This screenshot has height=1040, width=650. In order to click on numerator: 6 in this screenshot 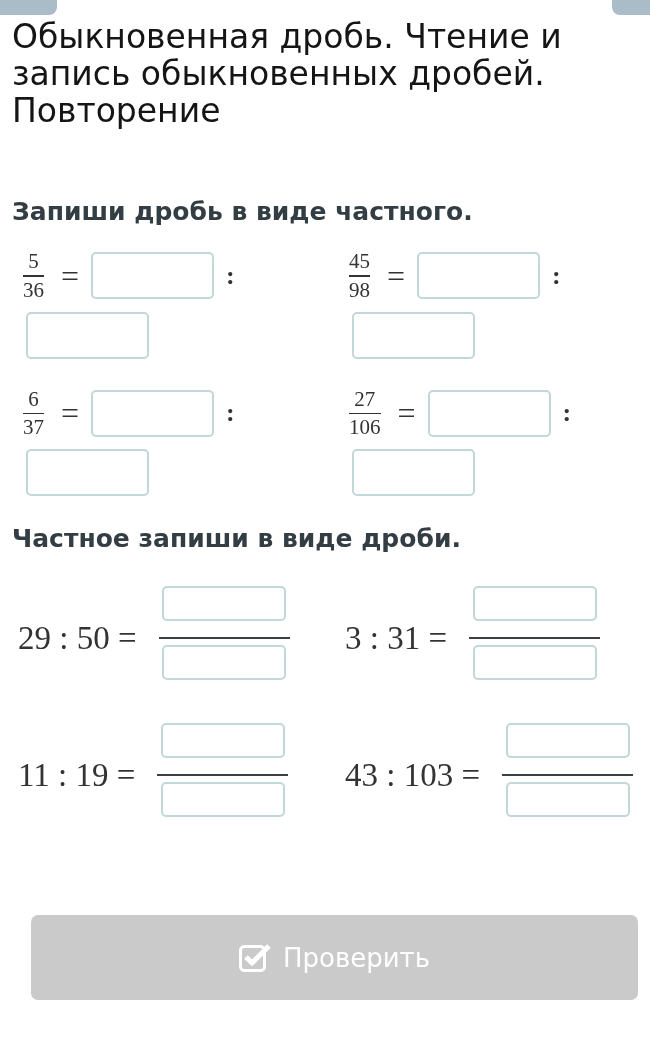, I will do `click(33, 399)`.